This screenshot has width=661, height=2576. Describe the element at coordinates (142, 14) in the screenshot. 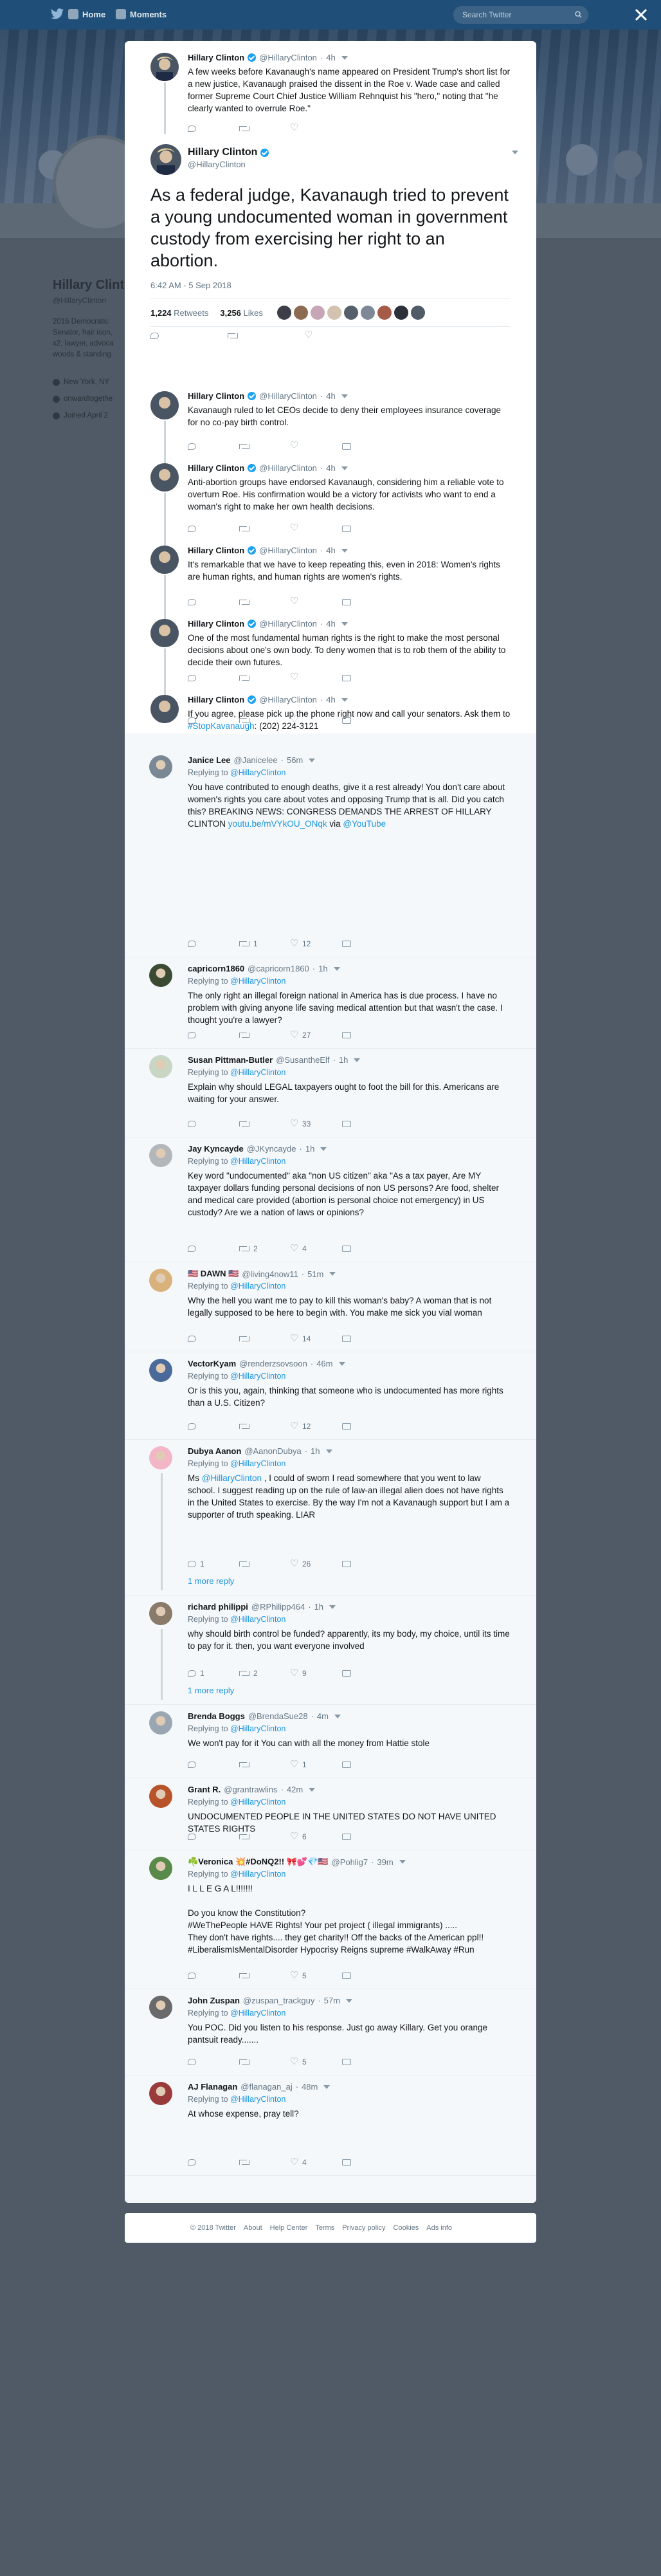

I see `nav-moments: Moments` at that location.